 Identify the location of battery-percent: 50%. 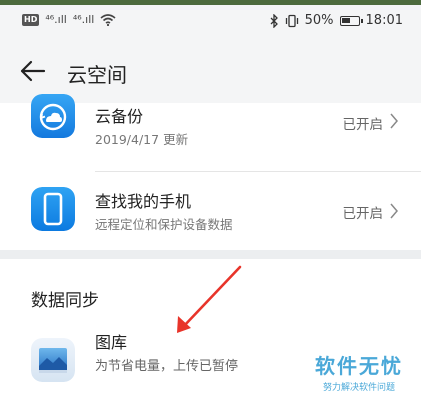
(319, 20).